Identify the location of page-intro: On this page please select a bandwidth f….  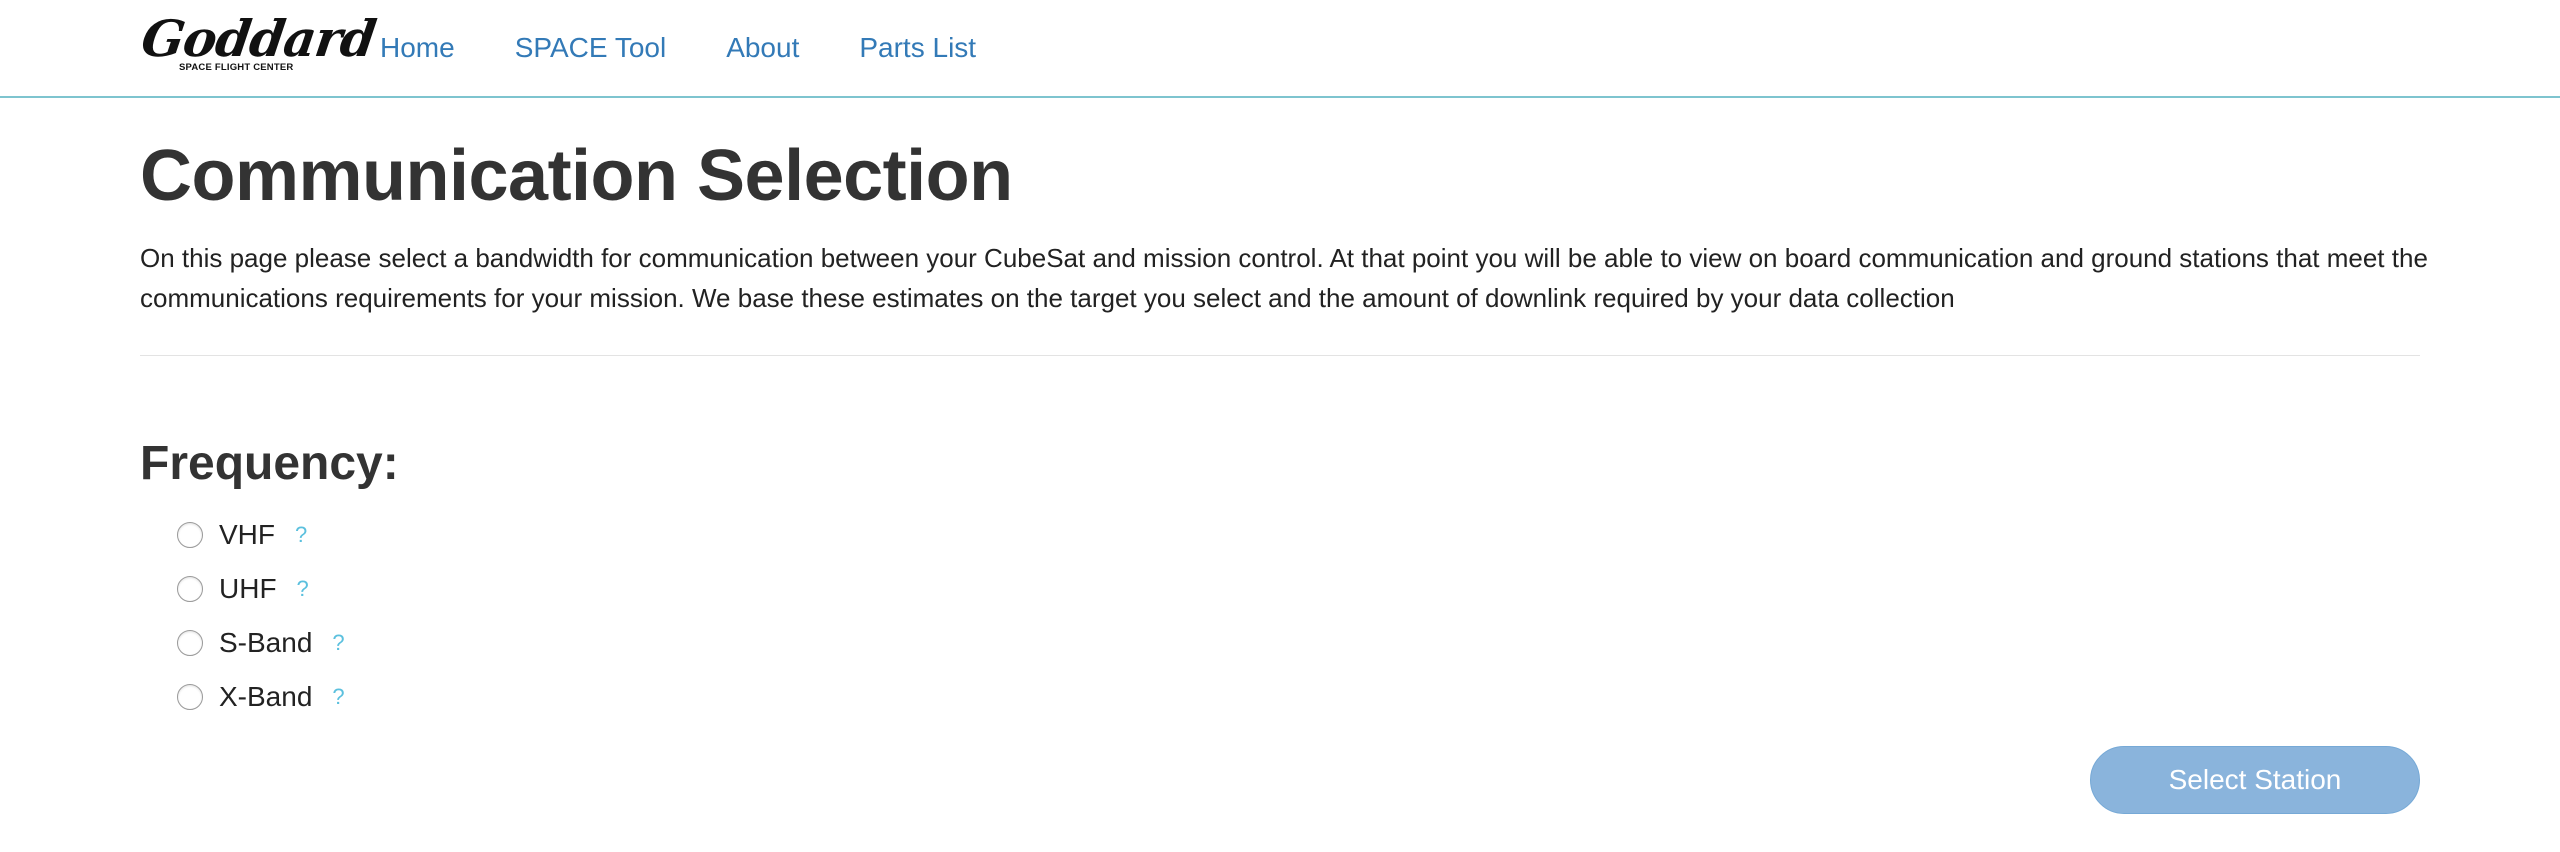
(1284, 278).